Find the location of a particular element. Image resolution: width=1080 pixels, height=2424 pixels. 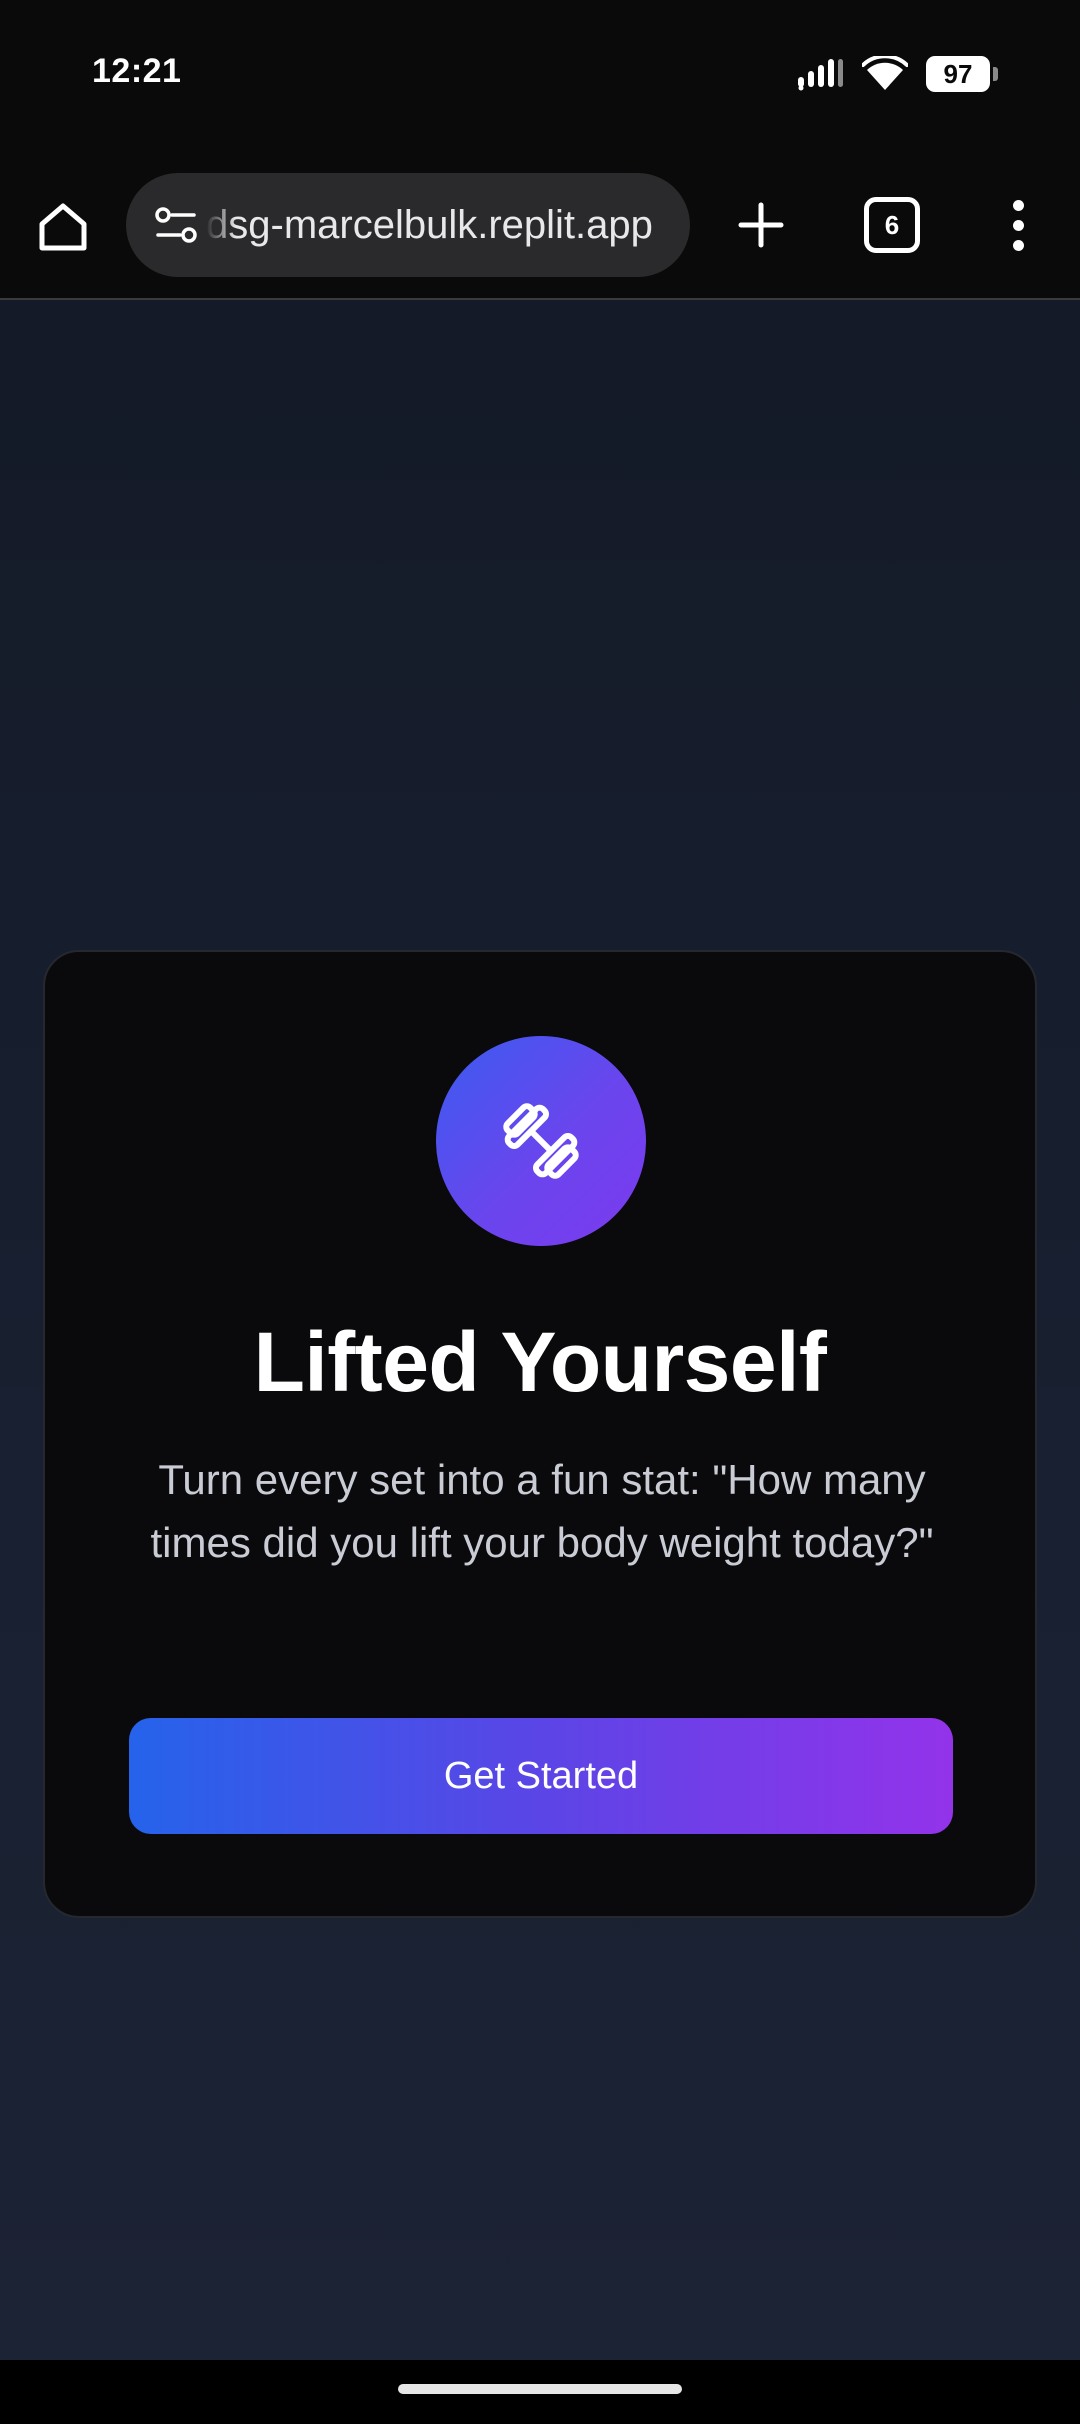

get-started-button: Get Started is located at coordinates (541, 1776).